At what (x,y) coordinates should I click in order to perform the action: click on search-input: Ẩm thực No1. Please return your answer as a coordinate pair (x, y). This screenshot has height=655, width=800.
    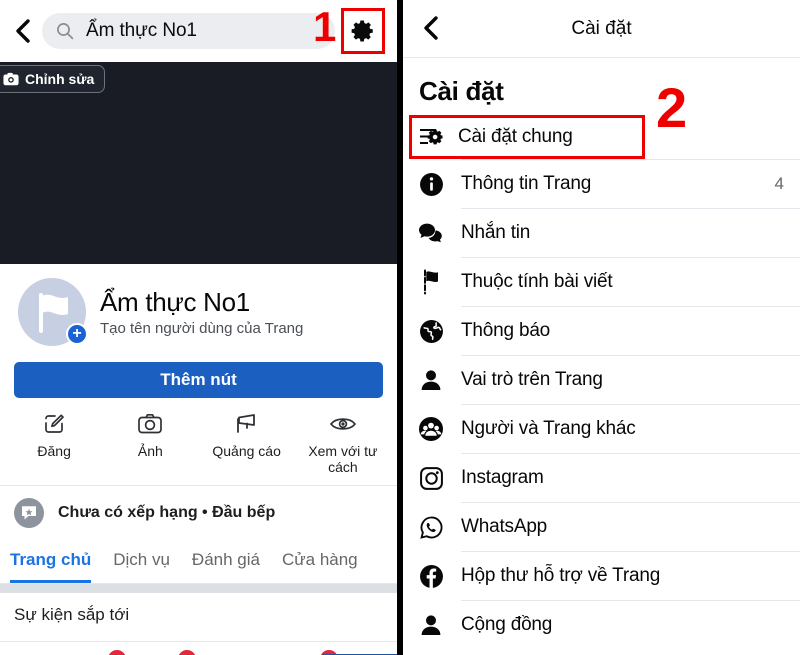
    Looking at the image, I should click on (188, 31).